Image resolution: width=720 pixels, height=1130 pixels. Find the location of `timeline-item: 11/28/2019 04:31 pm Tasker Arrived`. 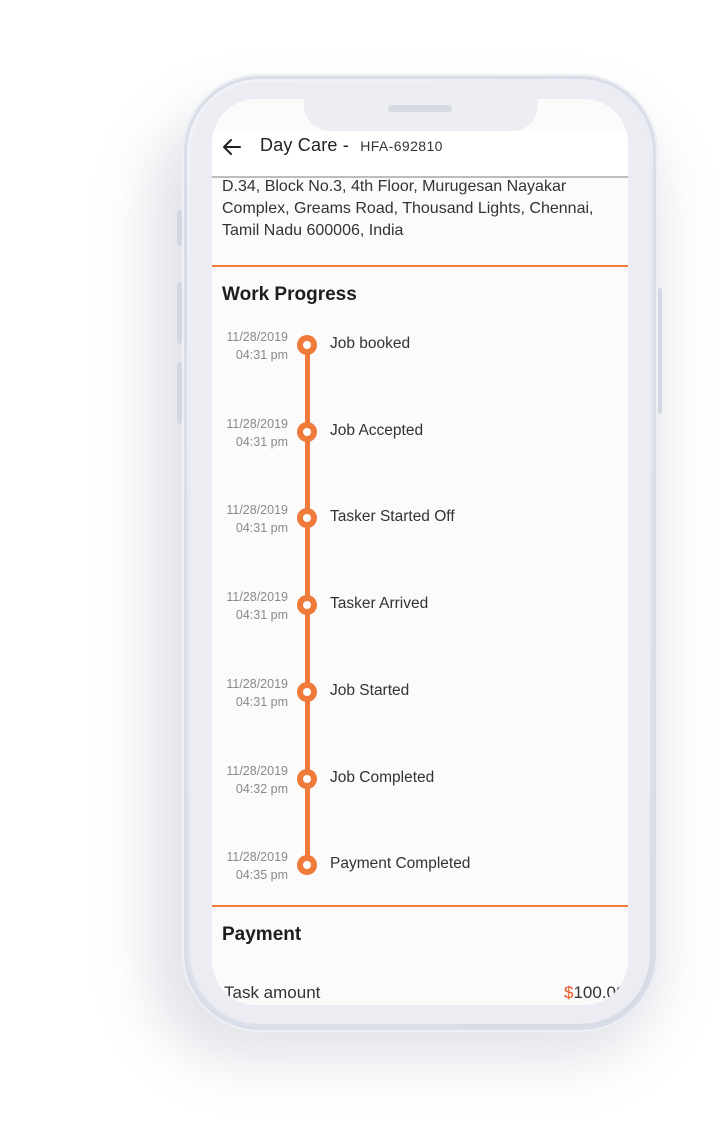

timeline-item: 11/28/2019 04:31 pm Tasker Arrived is located at coordinates (420, 608).